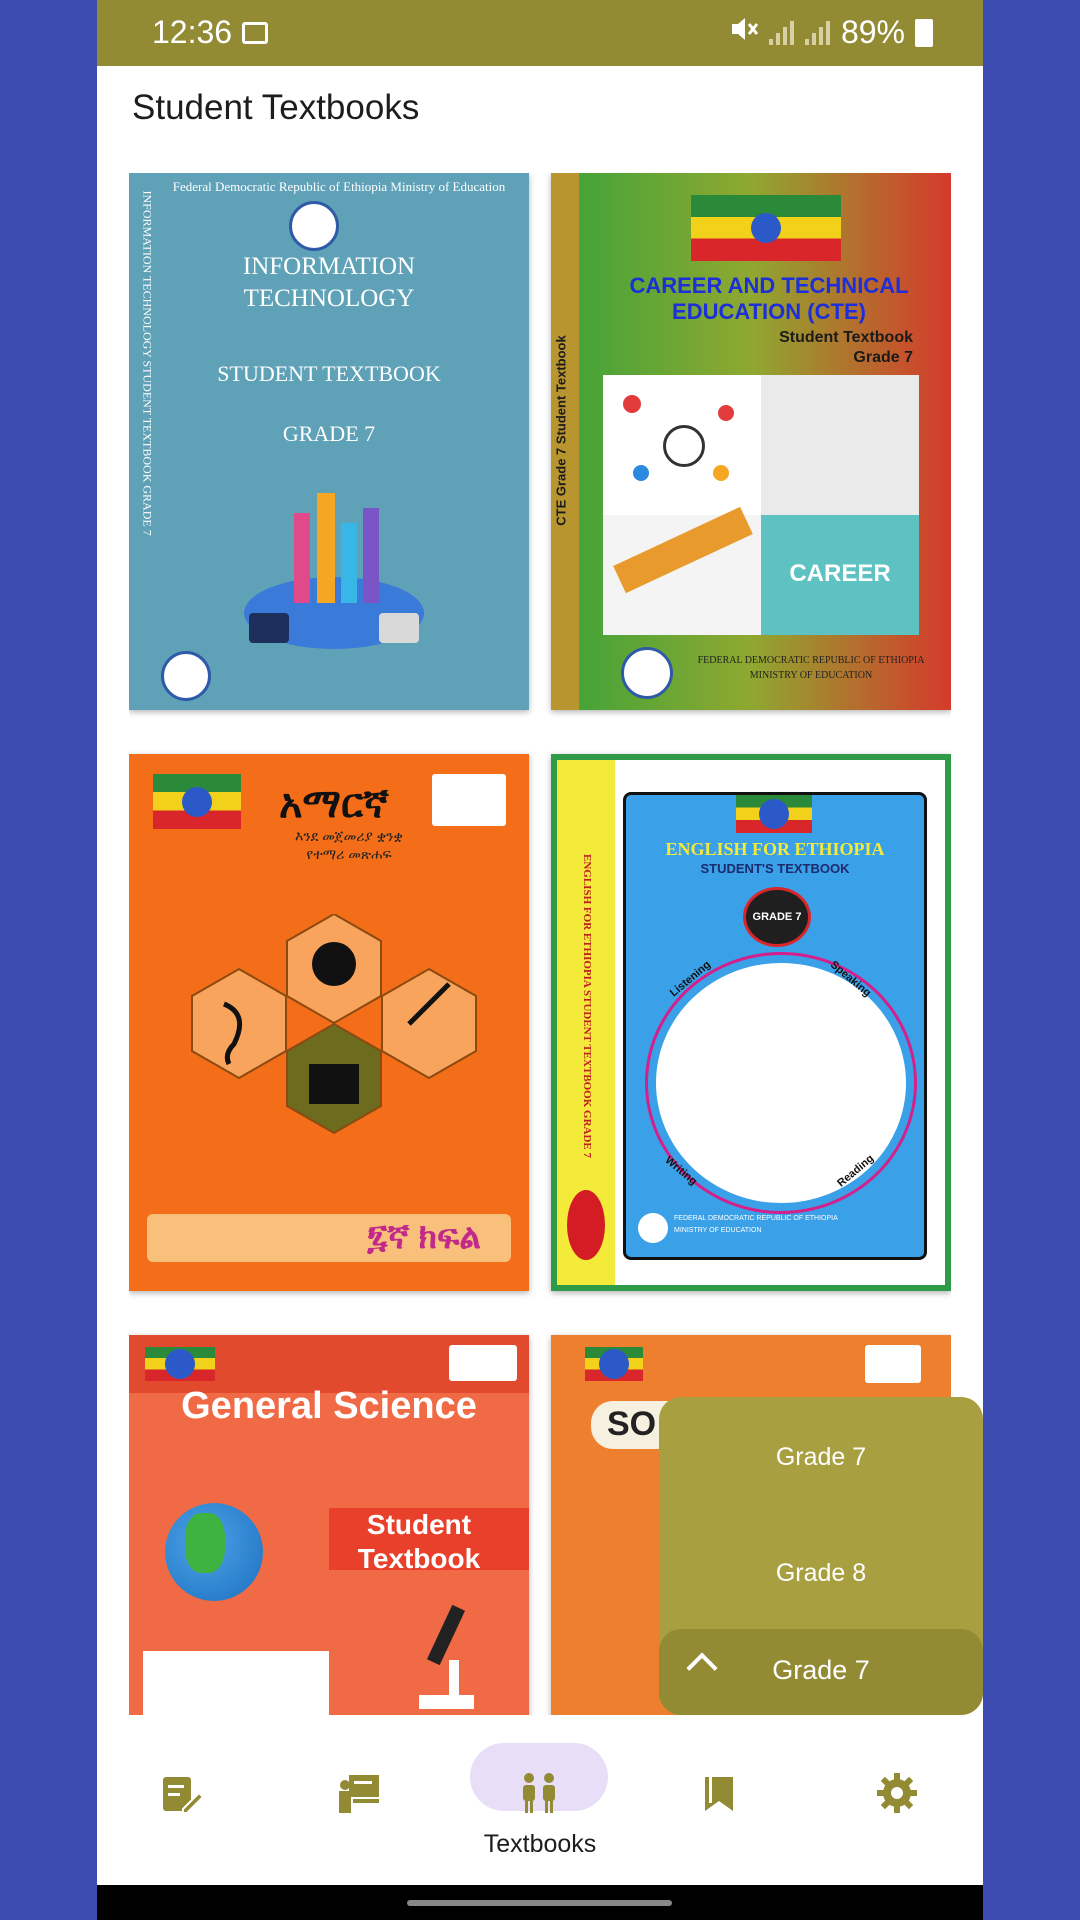  What do you see at coordinates (632, 1424) in the screenshot?
I see `book-title: SO` at bounding box center [632, 1424].